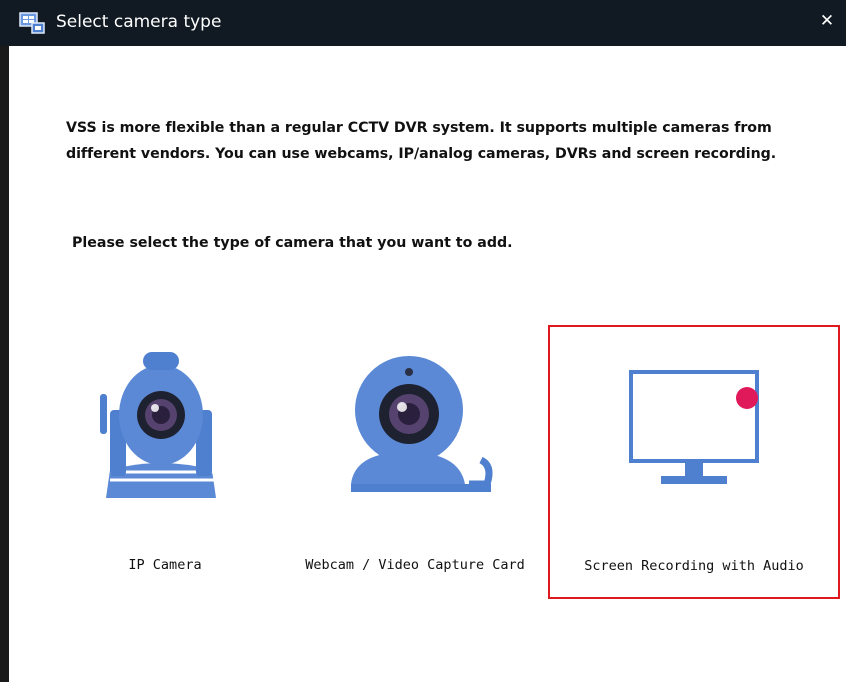  I want to click on option-screen-recording: Screen Recording with Audio, so click(694, 462).